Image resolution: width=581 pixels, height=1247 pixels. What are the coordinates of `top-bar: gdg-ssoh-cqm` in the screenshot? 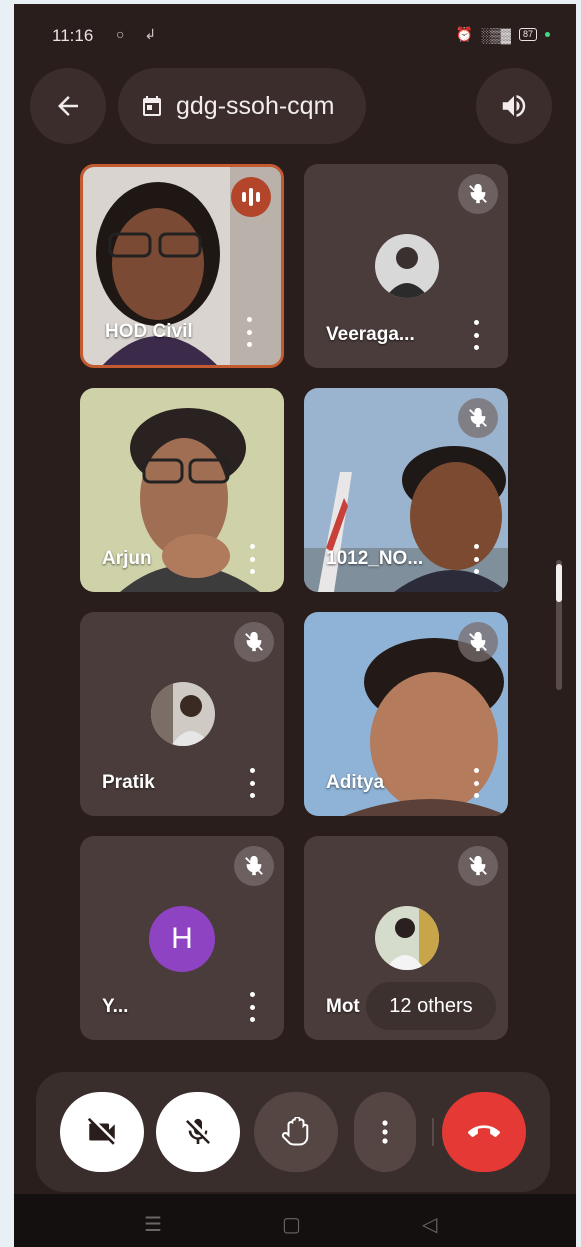 It's located at (295, 106).